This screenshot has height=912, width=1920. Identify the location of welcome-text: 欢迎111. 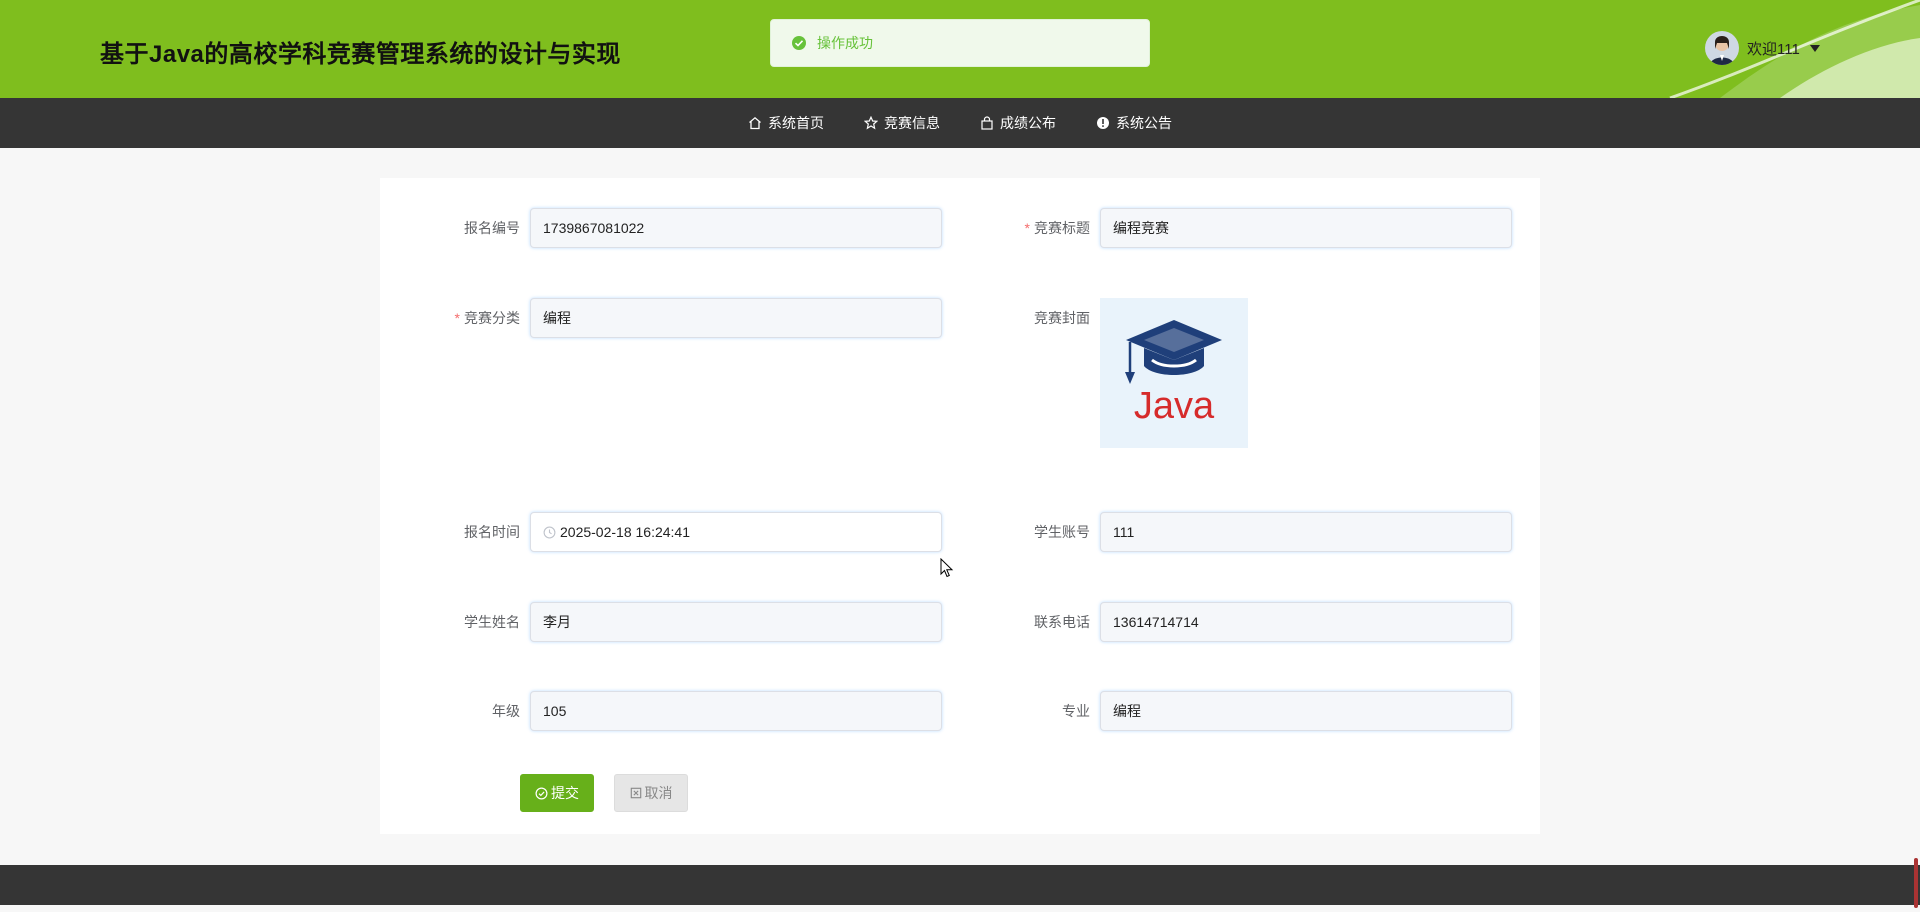
(1773, 49).